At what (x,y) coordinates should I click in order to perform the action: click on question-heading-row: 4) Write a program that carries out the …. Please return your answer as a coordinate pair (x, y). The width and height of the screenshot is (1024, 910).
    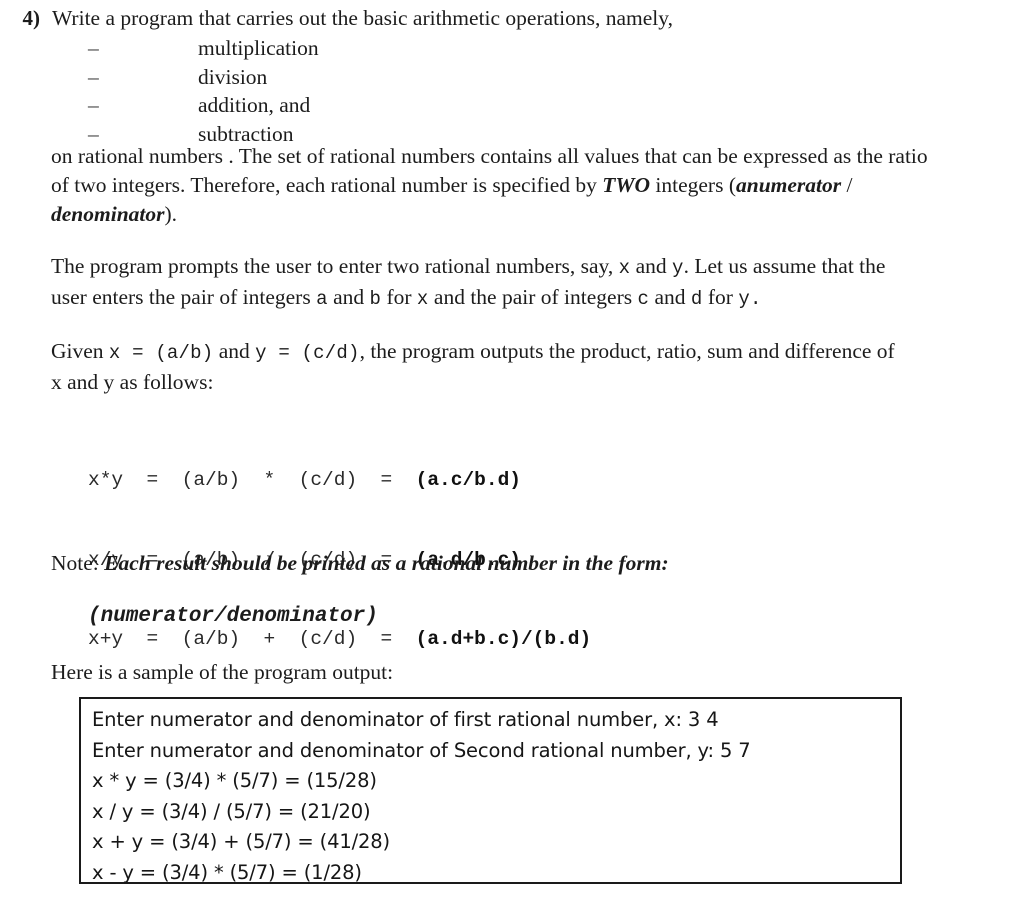
    Looking at the image, I should click on (512, 18).